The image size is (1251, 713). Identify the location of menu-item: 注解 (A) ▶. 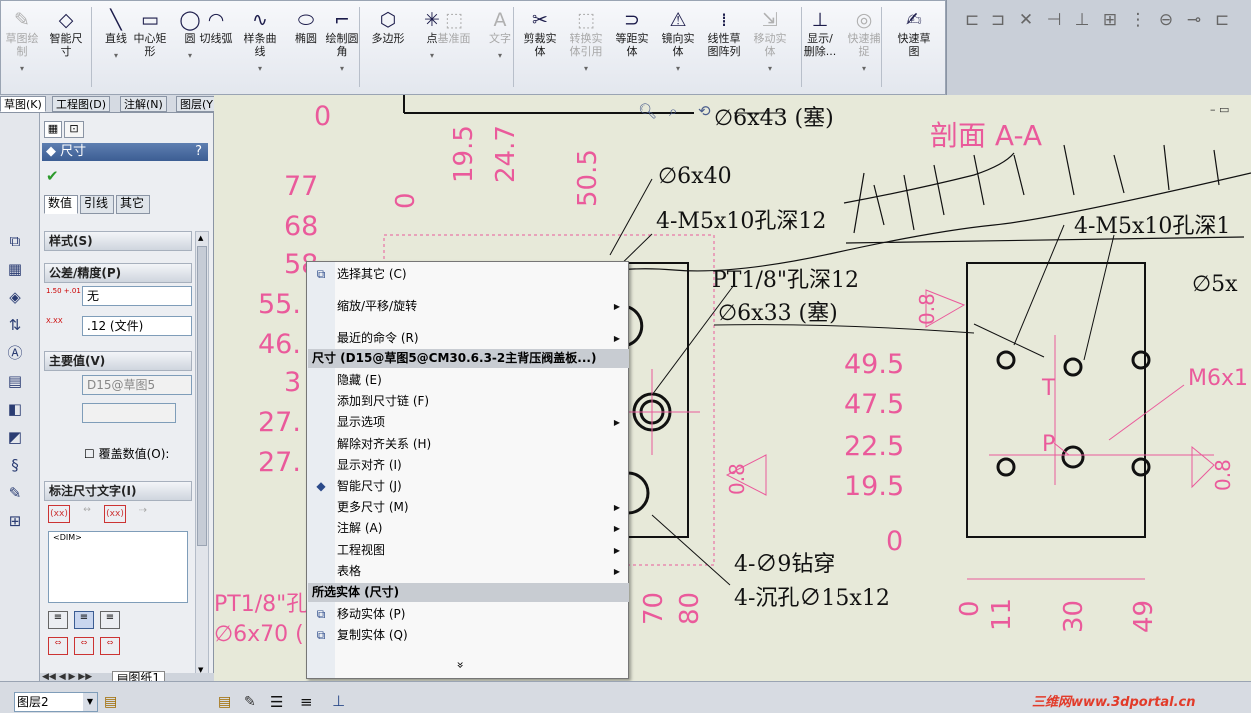
(467, 528).